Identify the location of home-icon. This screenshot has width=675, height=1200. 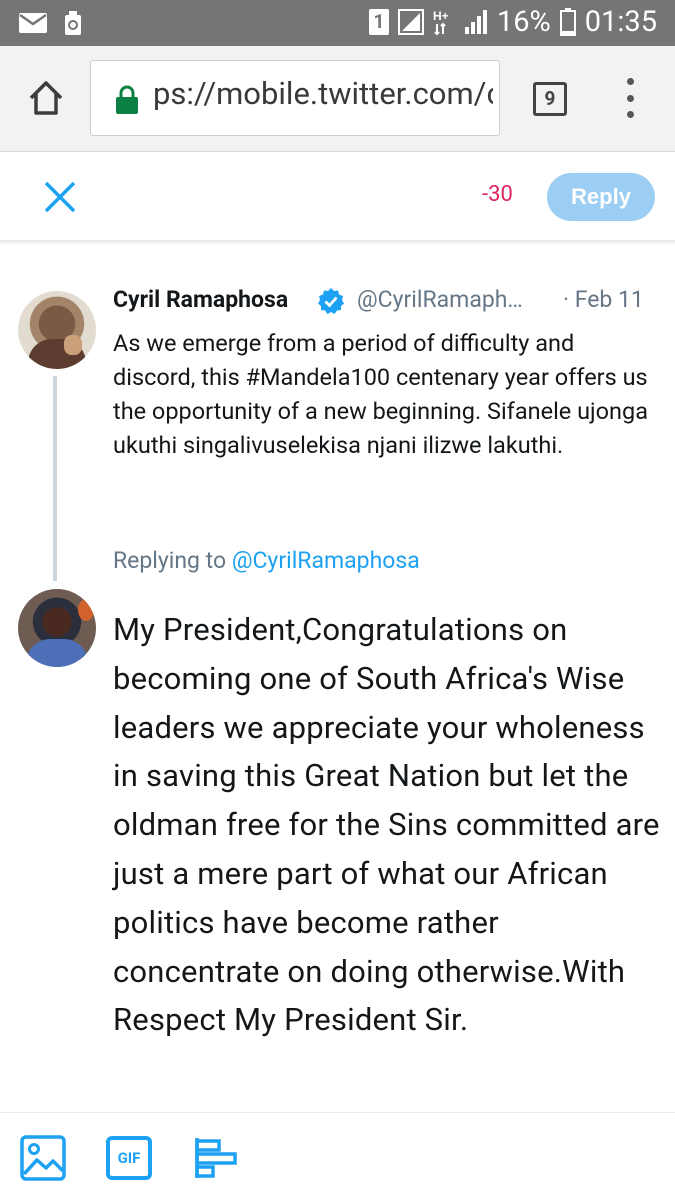
(46, 98).